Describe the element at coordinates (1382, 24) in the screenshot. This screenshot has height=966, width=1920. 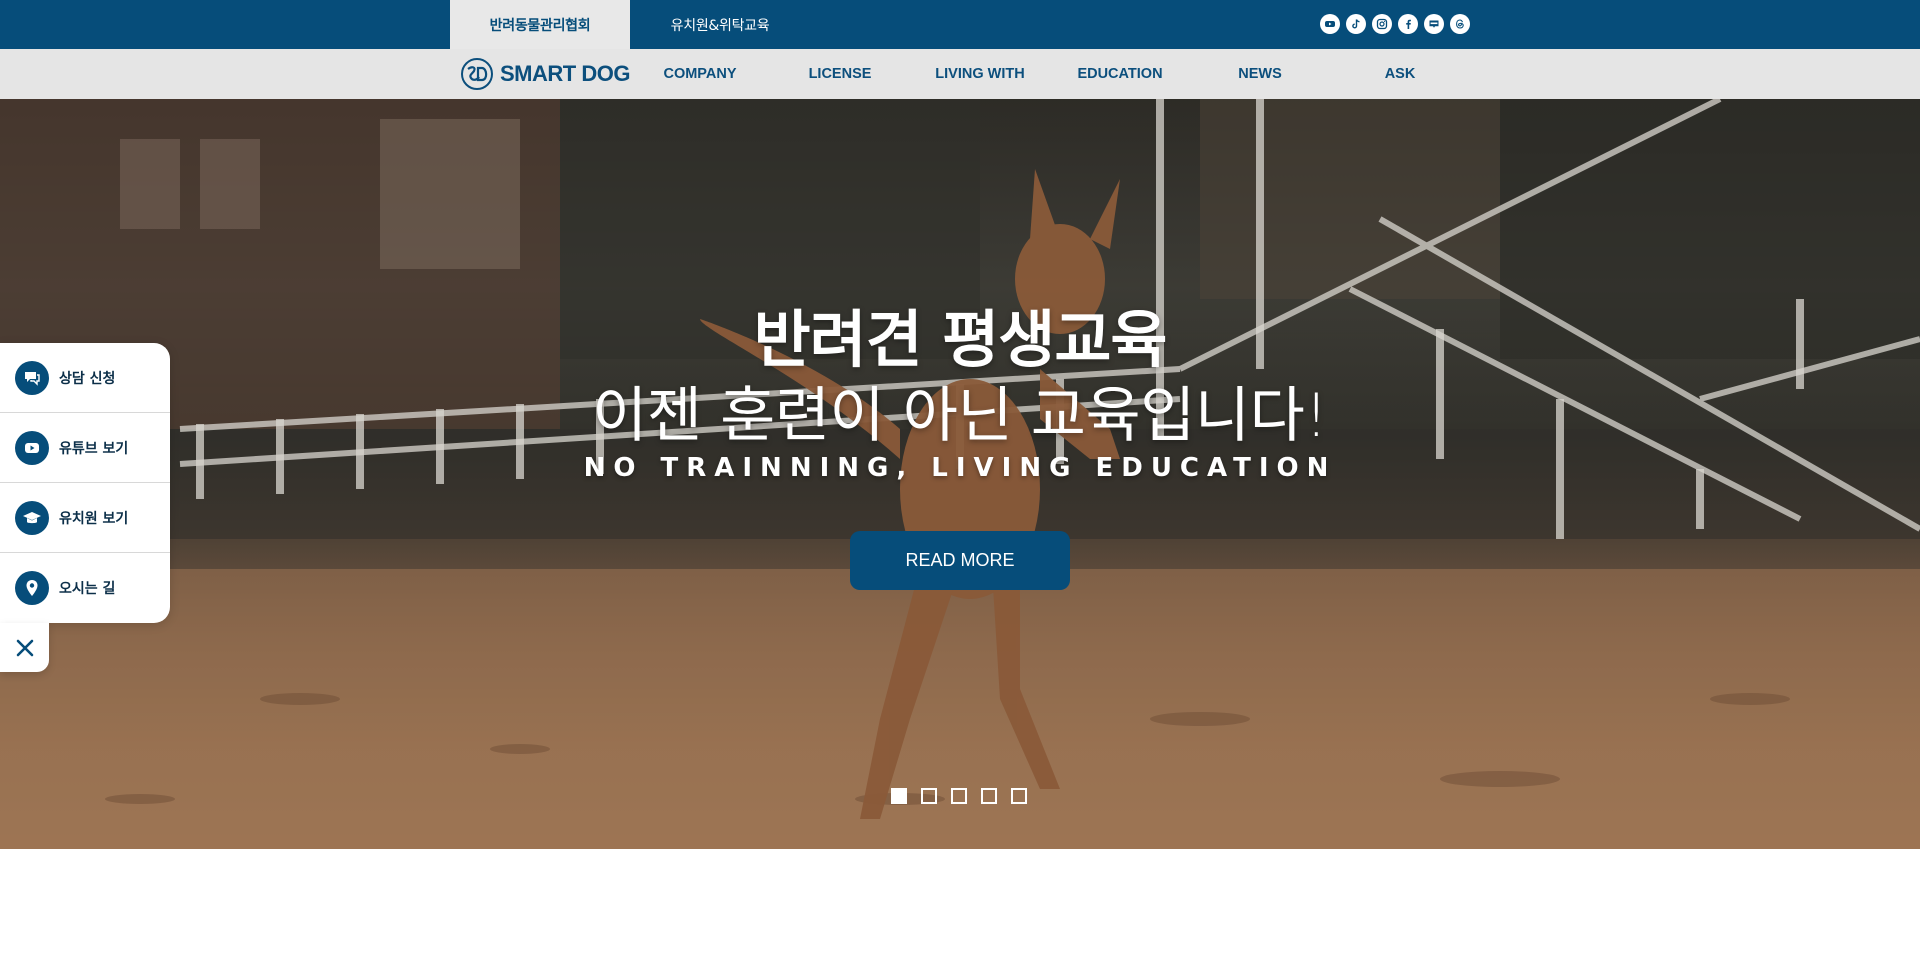
I see `instagram-icon` at that location.